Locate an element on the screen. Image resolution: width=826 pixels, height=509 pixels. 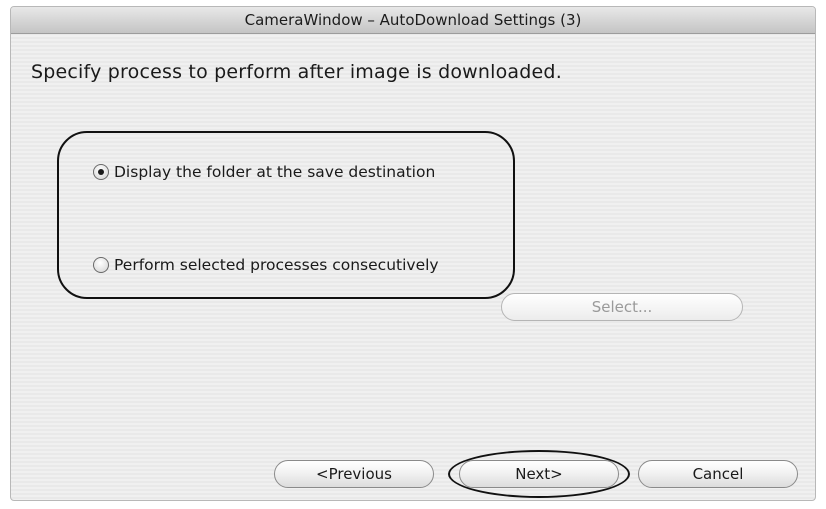
radio-selected-icon is located at coordinates (101, 172).